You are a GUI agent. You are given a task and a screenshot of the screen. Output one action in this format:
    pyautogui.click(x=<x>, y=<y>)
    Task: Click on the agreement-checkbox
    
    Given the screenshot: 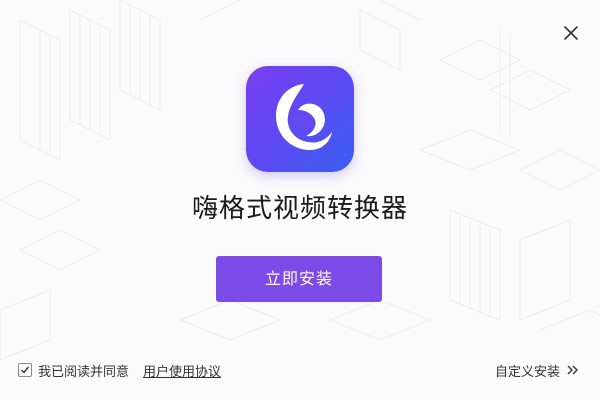 What is the action you would take?
    pyautogui.click(x=25, y=370)
    